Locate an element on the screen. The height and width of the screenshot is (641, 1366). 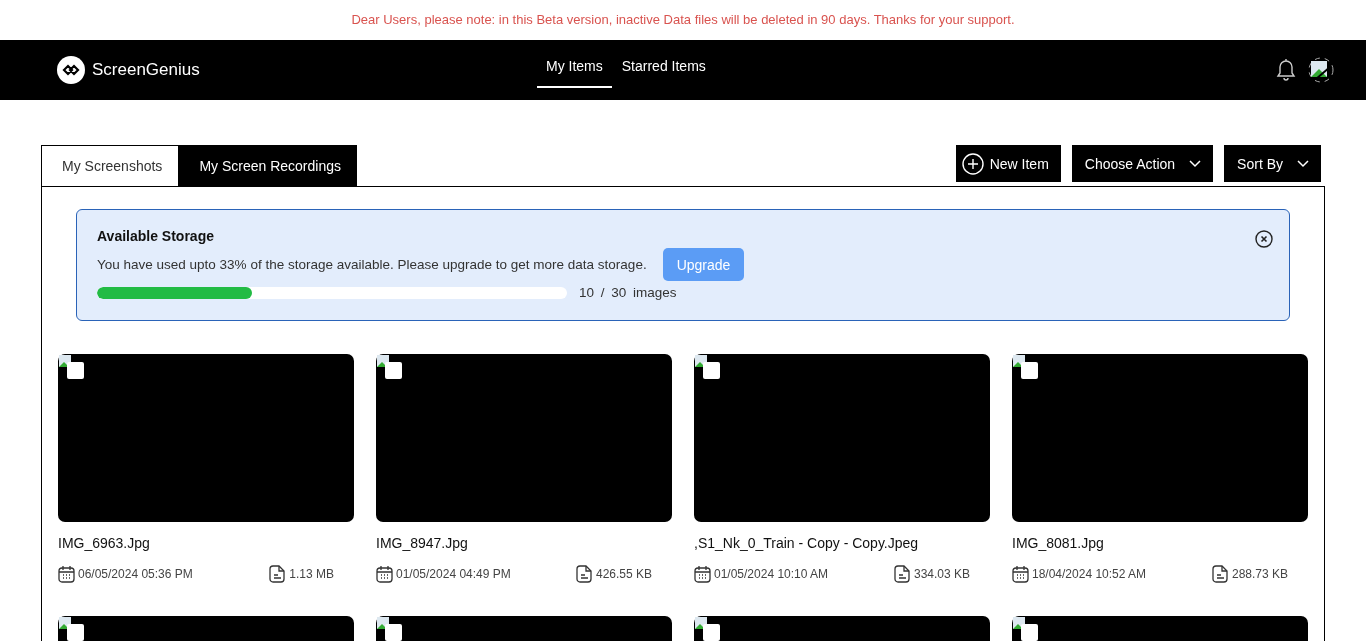
file-size: 1.13 MB is located at coordinates (311, 574).